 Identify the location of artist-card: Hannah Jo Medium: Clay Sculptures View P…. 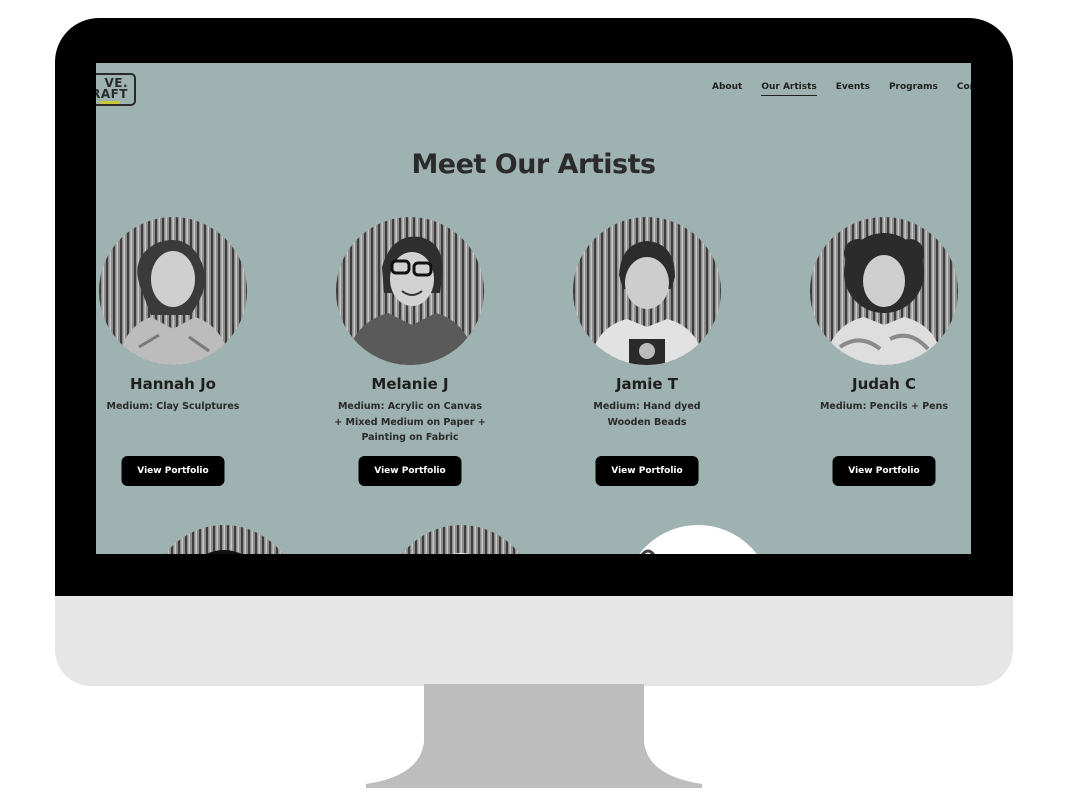
(184, 351).